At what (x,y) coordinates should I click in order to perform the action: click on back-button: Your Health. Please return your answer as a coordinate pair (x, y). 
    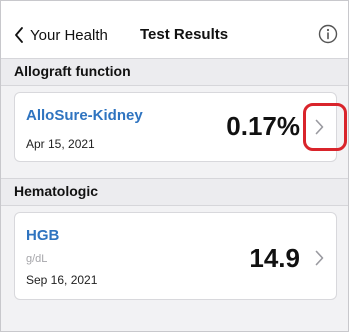
    Looking at the image, I should click on (61, 35).